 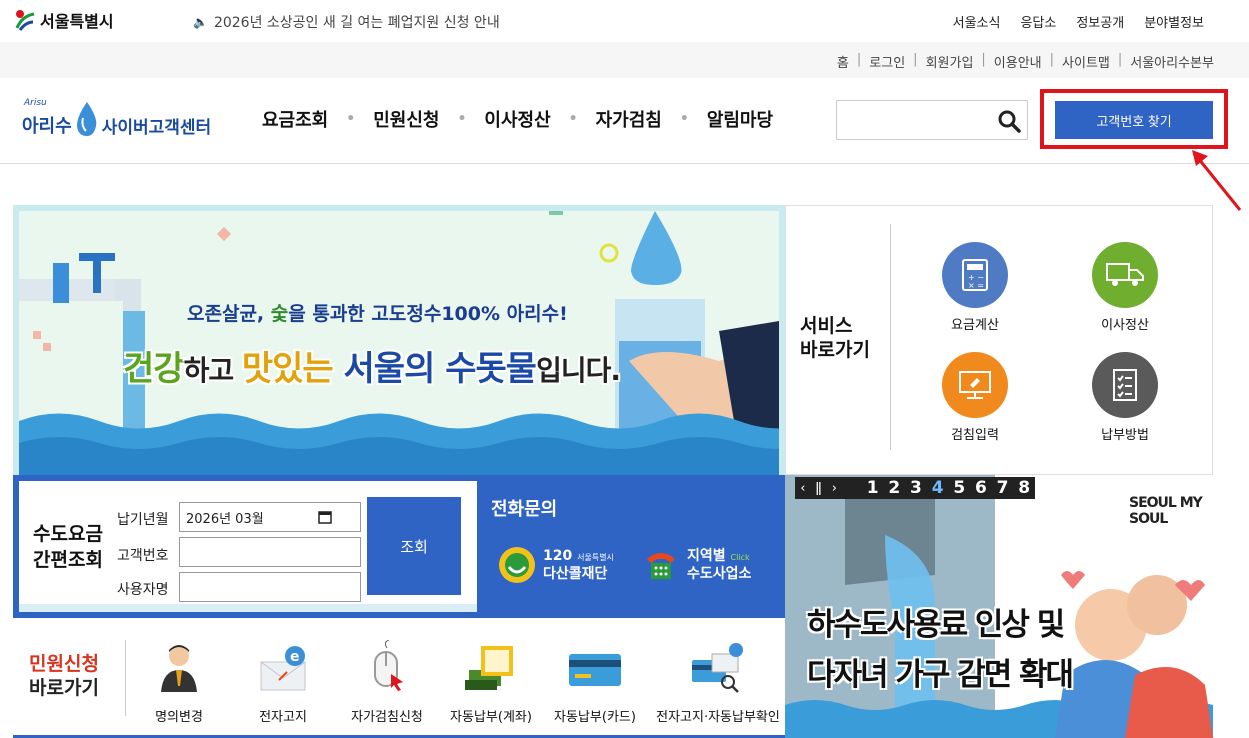 I want to click on dasan-number: 120, so click(x=558, y=556).